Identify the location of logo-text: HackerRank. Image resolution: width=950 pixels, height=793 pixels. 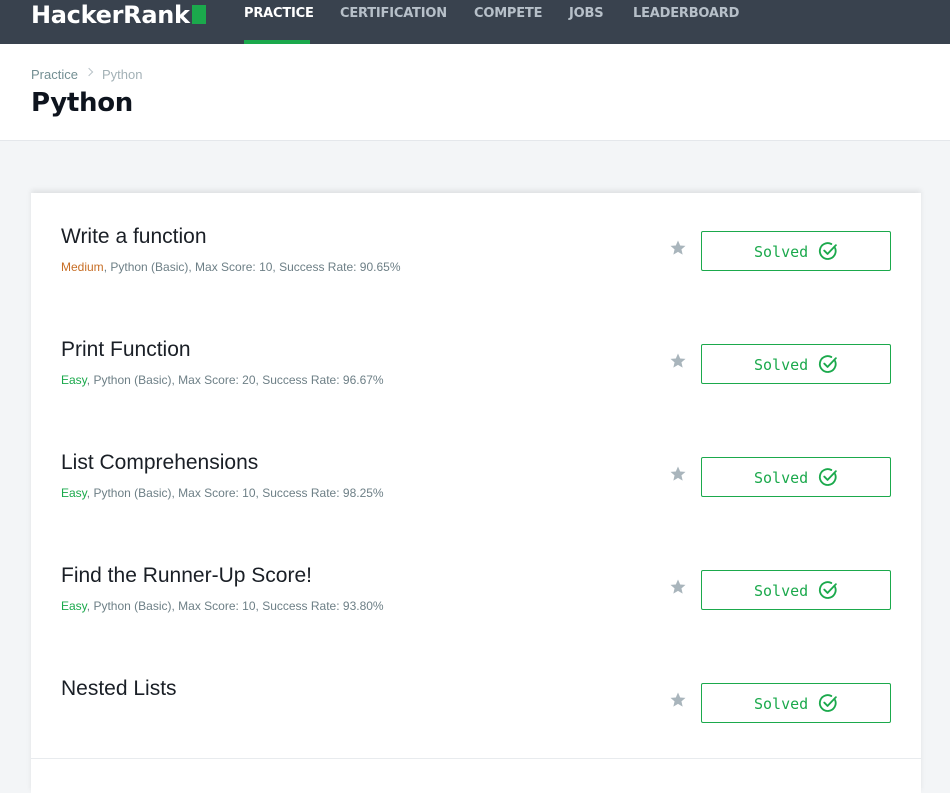
(110, 15).